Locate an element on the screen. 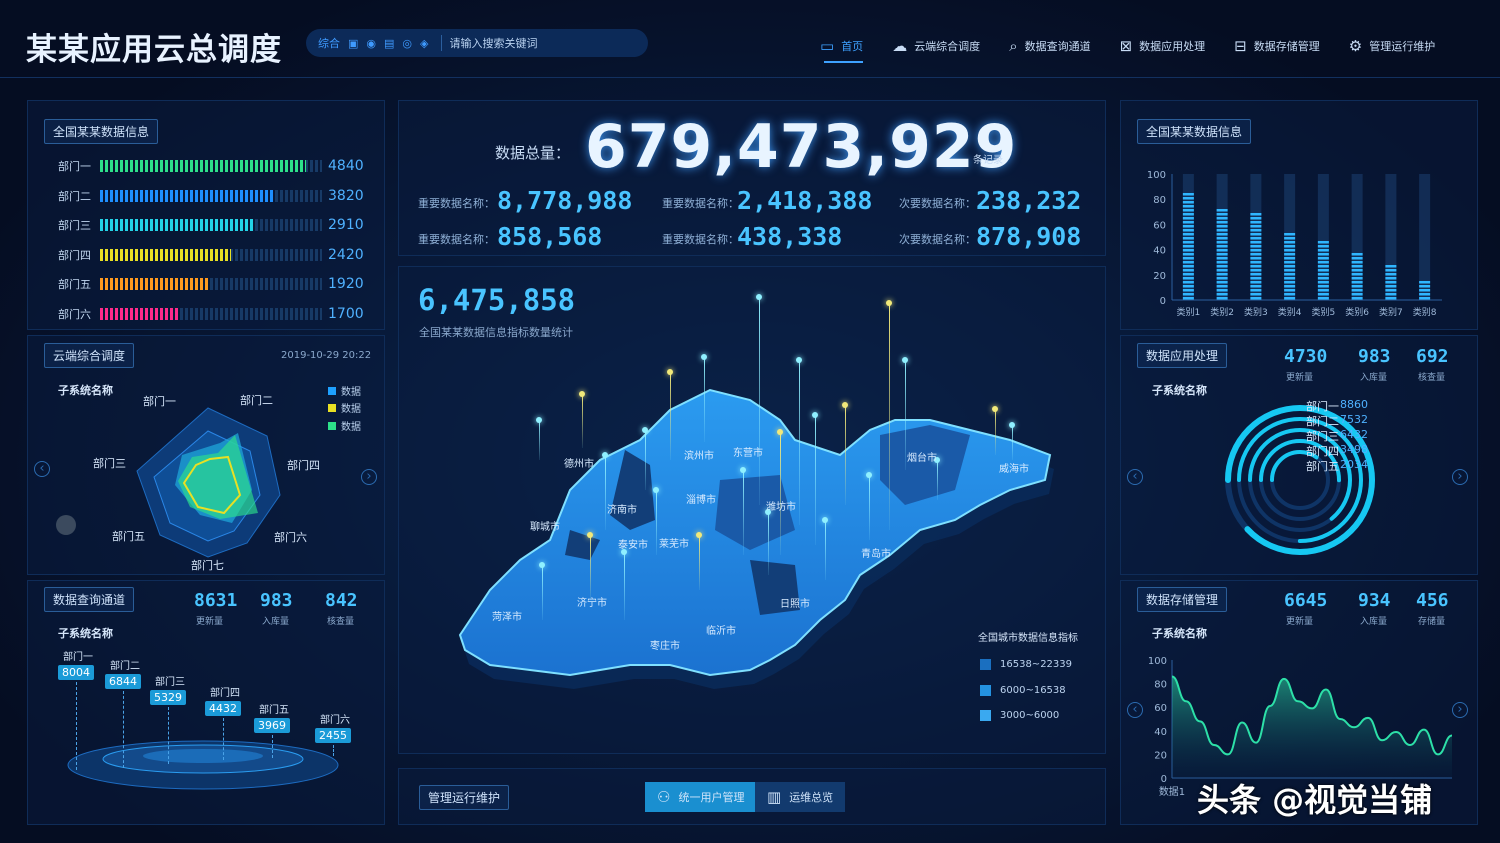 The image size is (1500, 843). query-subtitle: 子系统名称 is located at coordinates (85, 633).